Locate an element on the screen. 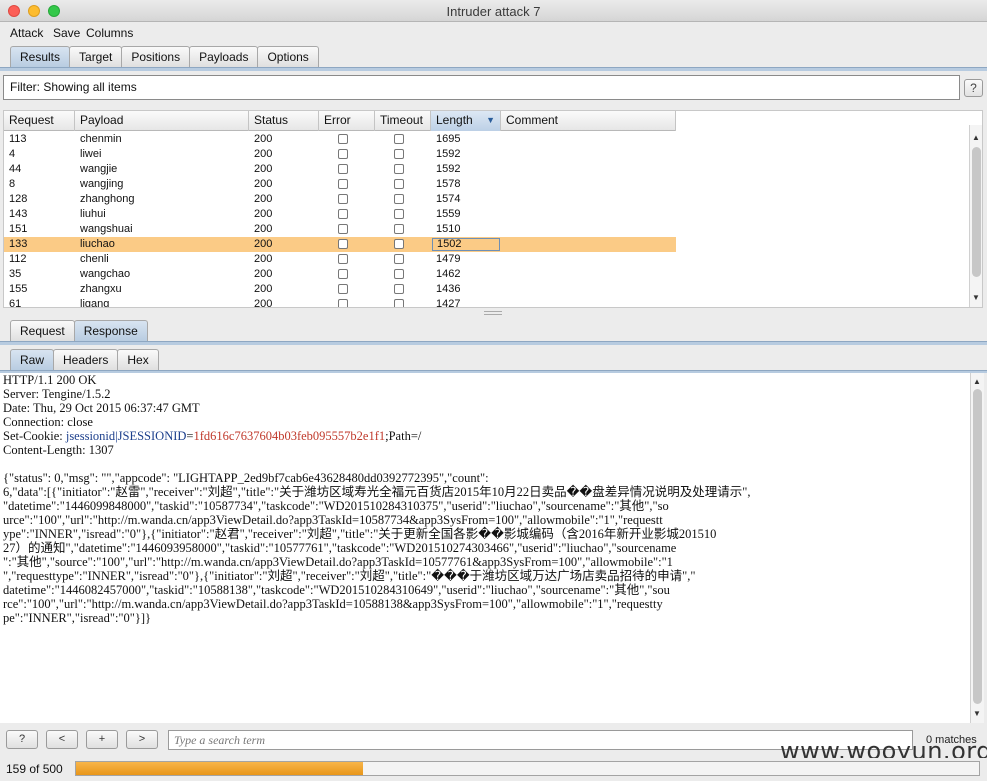 This screenshot has width=987, height=781. cell-length: 1436 is located at coordinates (448, 289).